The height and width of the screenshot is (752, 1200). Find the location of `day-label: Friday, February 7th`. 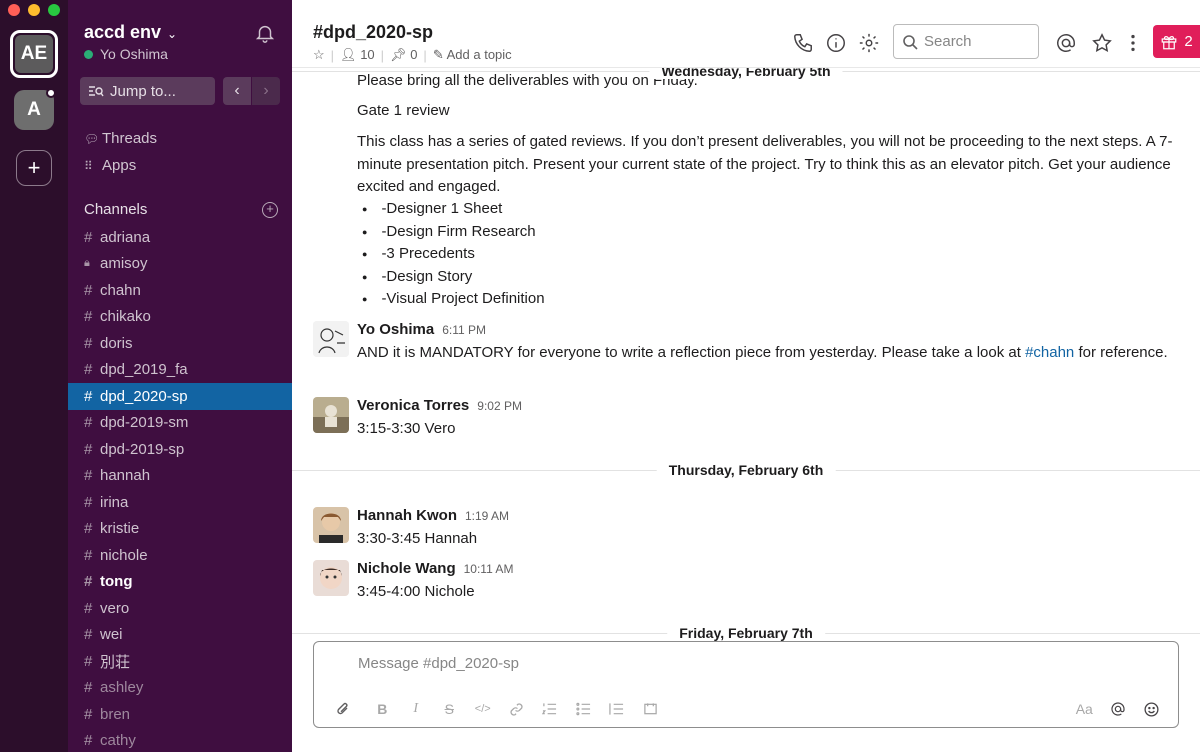

day-label: Friday, February 7th is located at coordinates (746, 633).